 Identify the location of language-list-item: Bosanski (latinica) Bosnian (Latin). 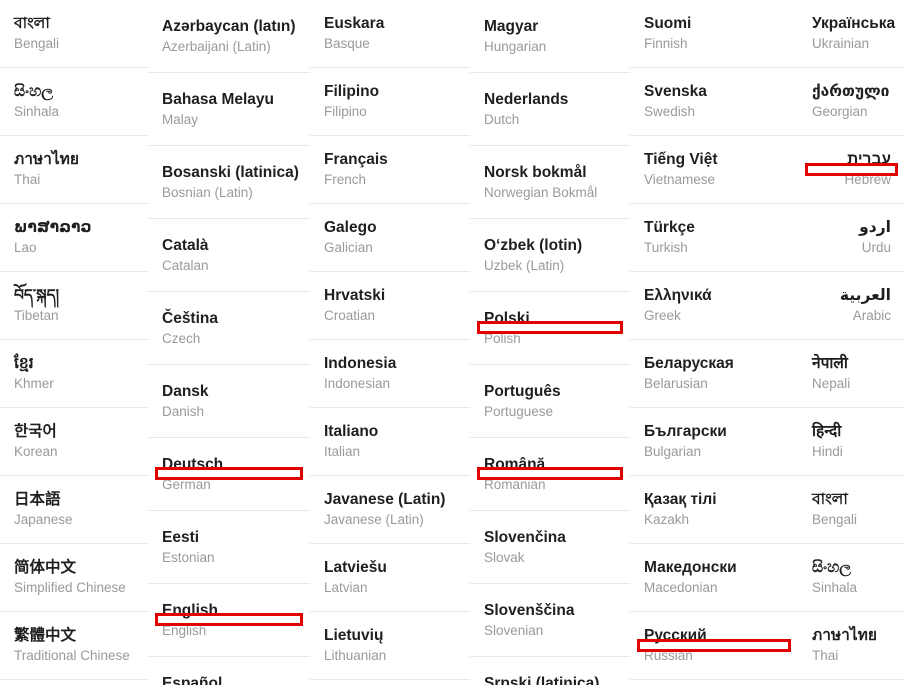
(229, 182).